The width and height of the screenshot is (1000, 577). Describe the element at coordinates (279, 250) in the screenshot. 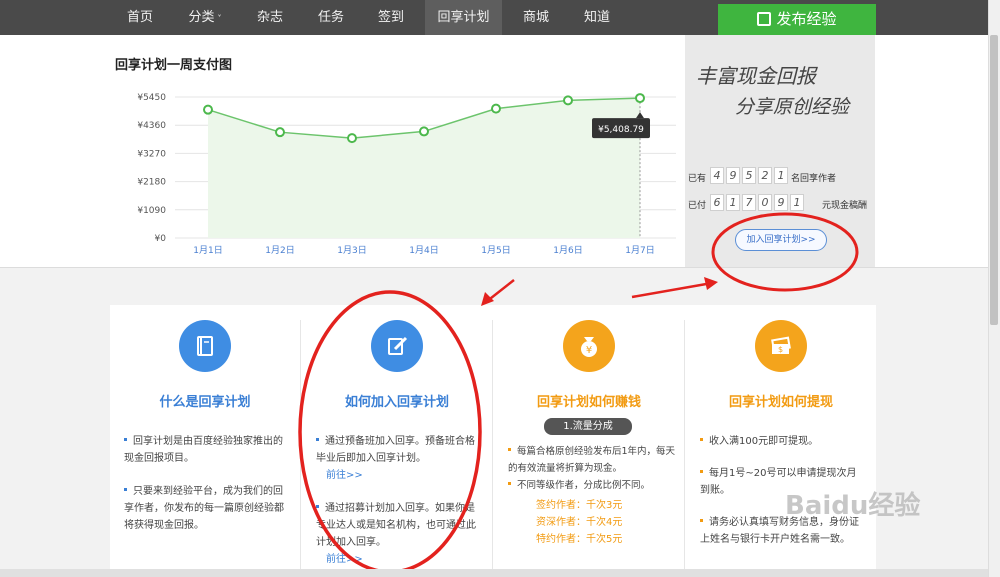

I see `x-tick-label: 1月2日` at that location.